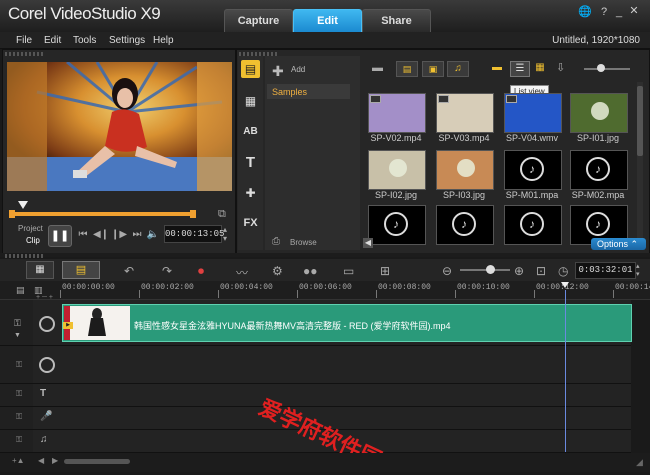 This screenshot has height=475, width=650. I want to click on play-pause-button: ❚❚, so click(60, 236).